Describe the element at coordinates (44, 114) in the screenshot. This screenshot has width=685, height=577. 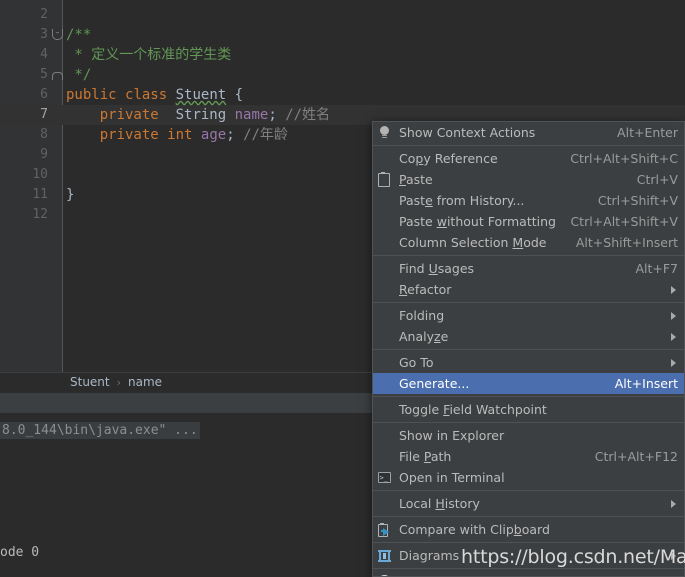
I see `line-number: 7` at that location.